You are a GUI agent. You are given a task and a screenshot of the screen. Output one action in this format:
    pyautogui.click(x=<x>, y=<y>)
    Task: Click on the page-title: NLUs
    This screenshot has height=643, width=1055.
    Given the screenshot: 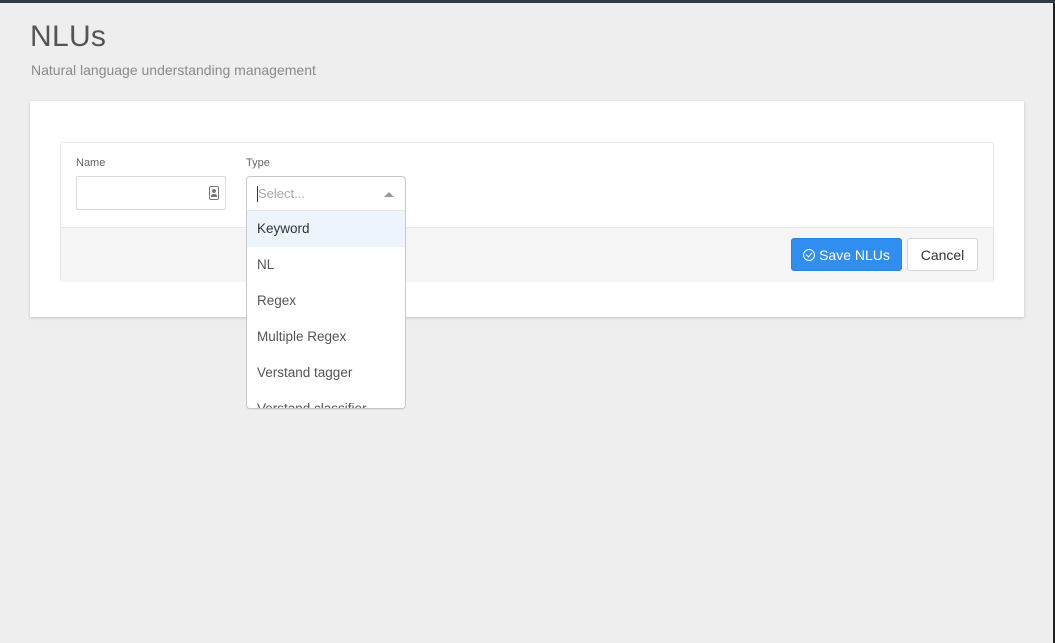 What is the action you would take?
    pyautogui.click(x=68, y=36)
    